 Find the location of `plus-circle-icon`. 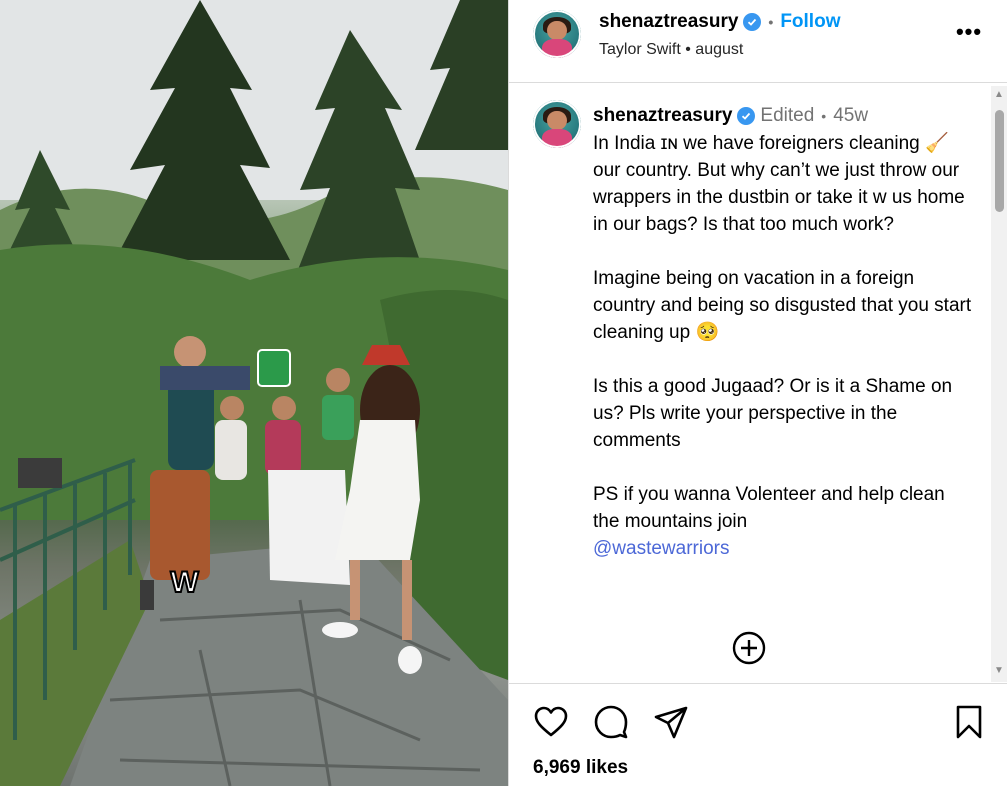

plus-circle-icon is located at coordinates (749, 648).